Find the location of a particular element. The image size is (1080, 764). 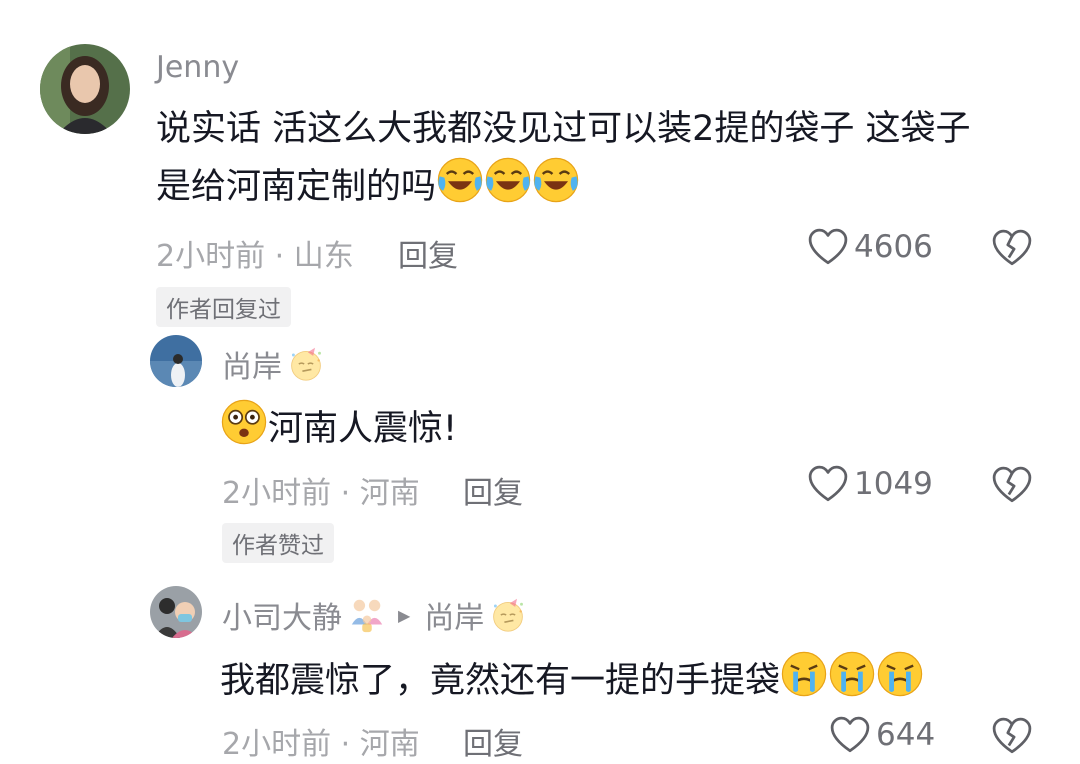

comment-text: 我都震惊了，竟然还有一提的手提袋 is located at coordinates (572, 679).